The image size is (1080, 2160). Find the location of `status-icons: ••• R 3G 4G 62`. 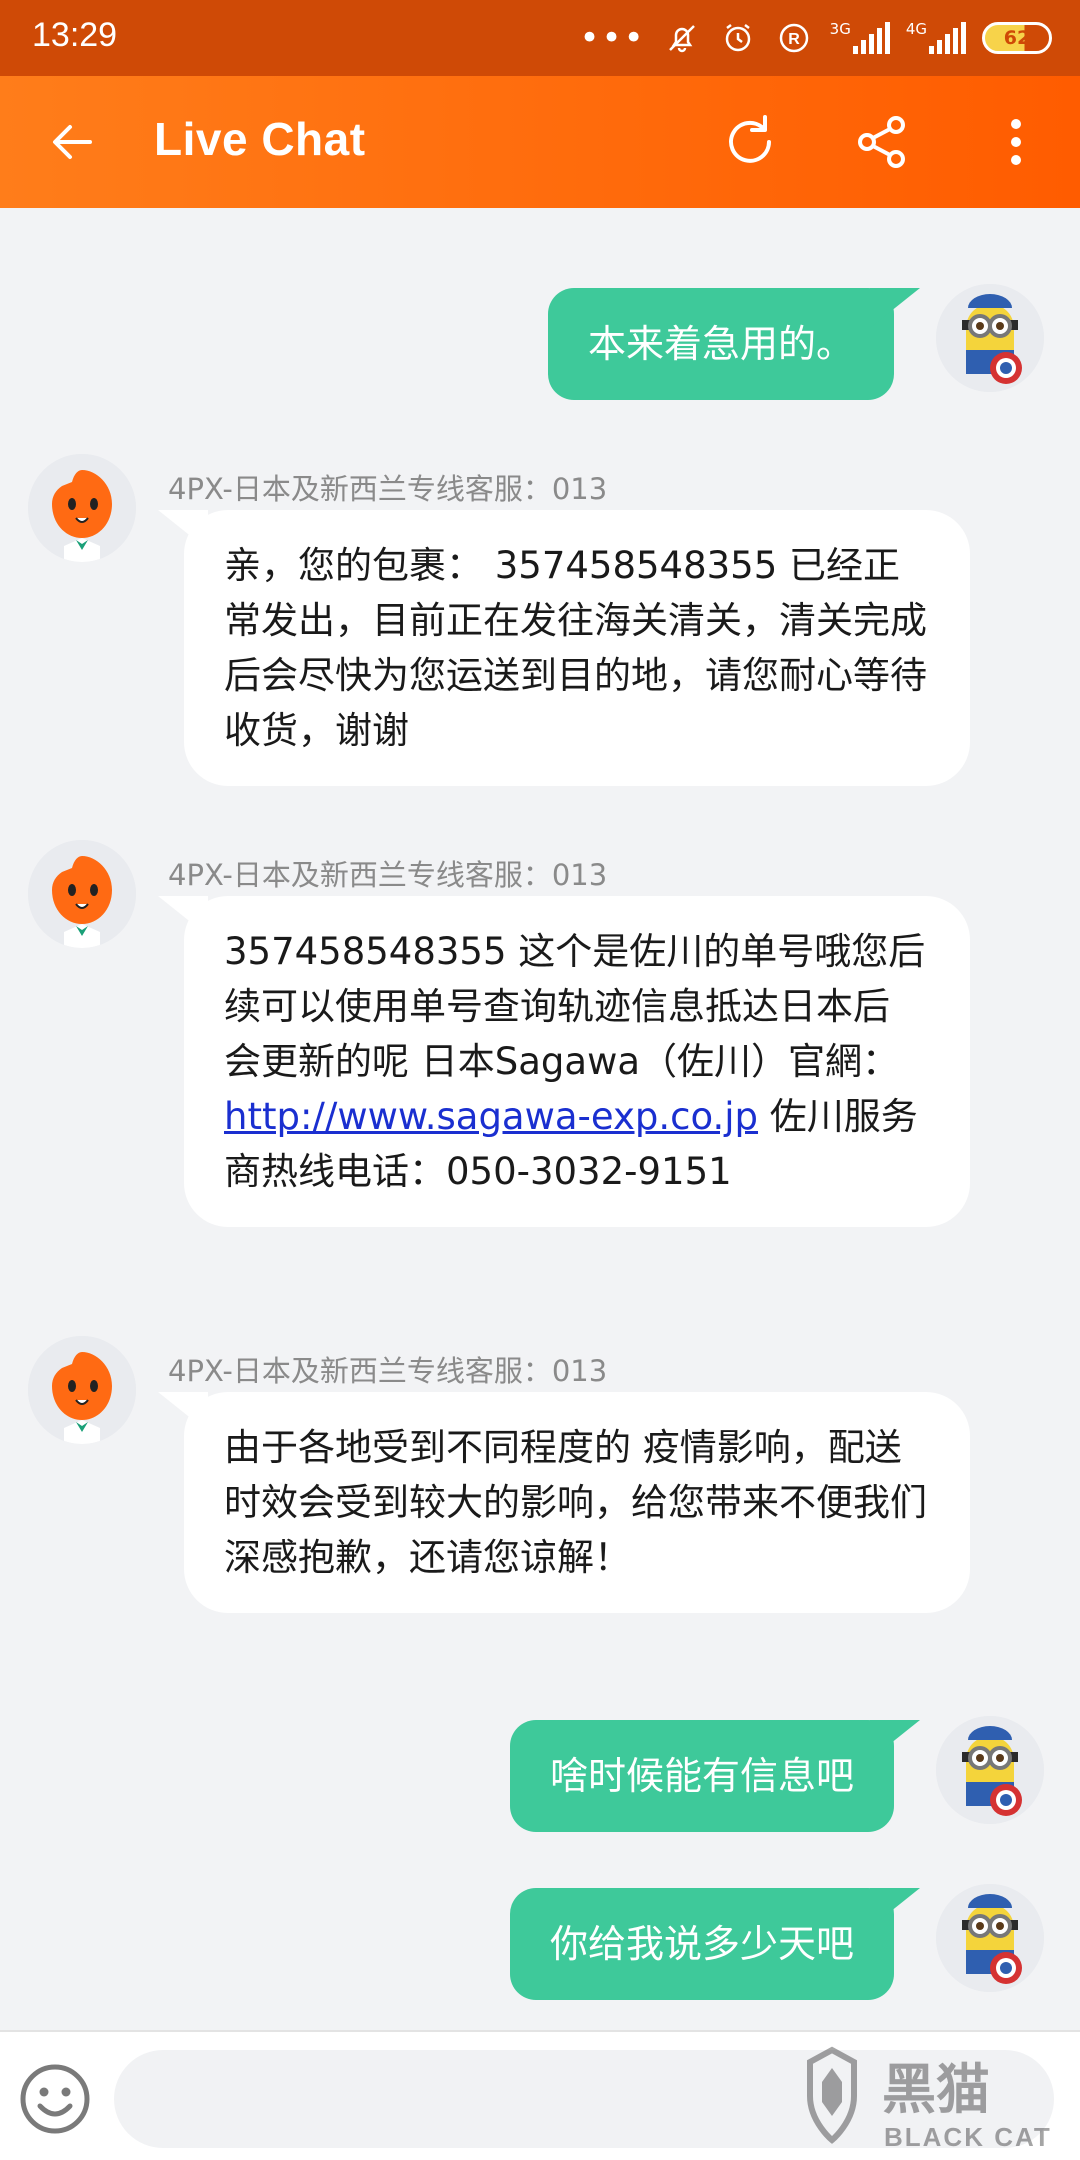

status-icons: ••• R 3G 4G 62 is located at coordinates (815, 38).